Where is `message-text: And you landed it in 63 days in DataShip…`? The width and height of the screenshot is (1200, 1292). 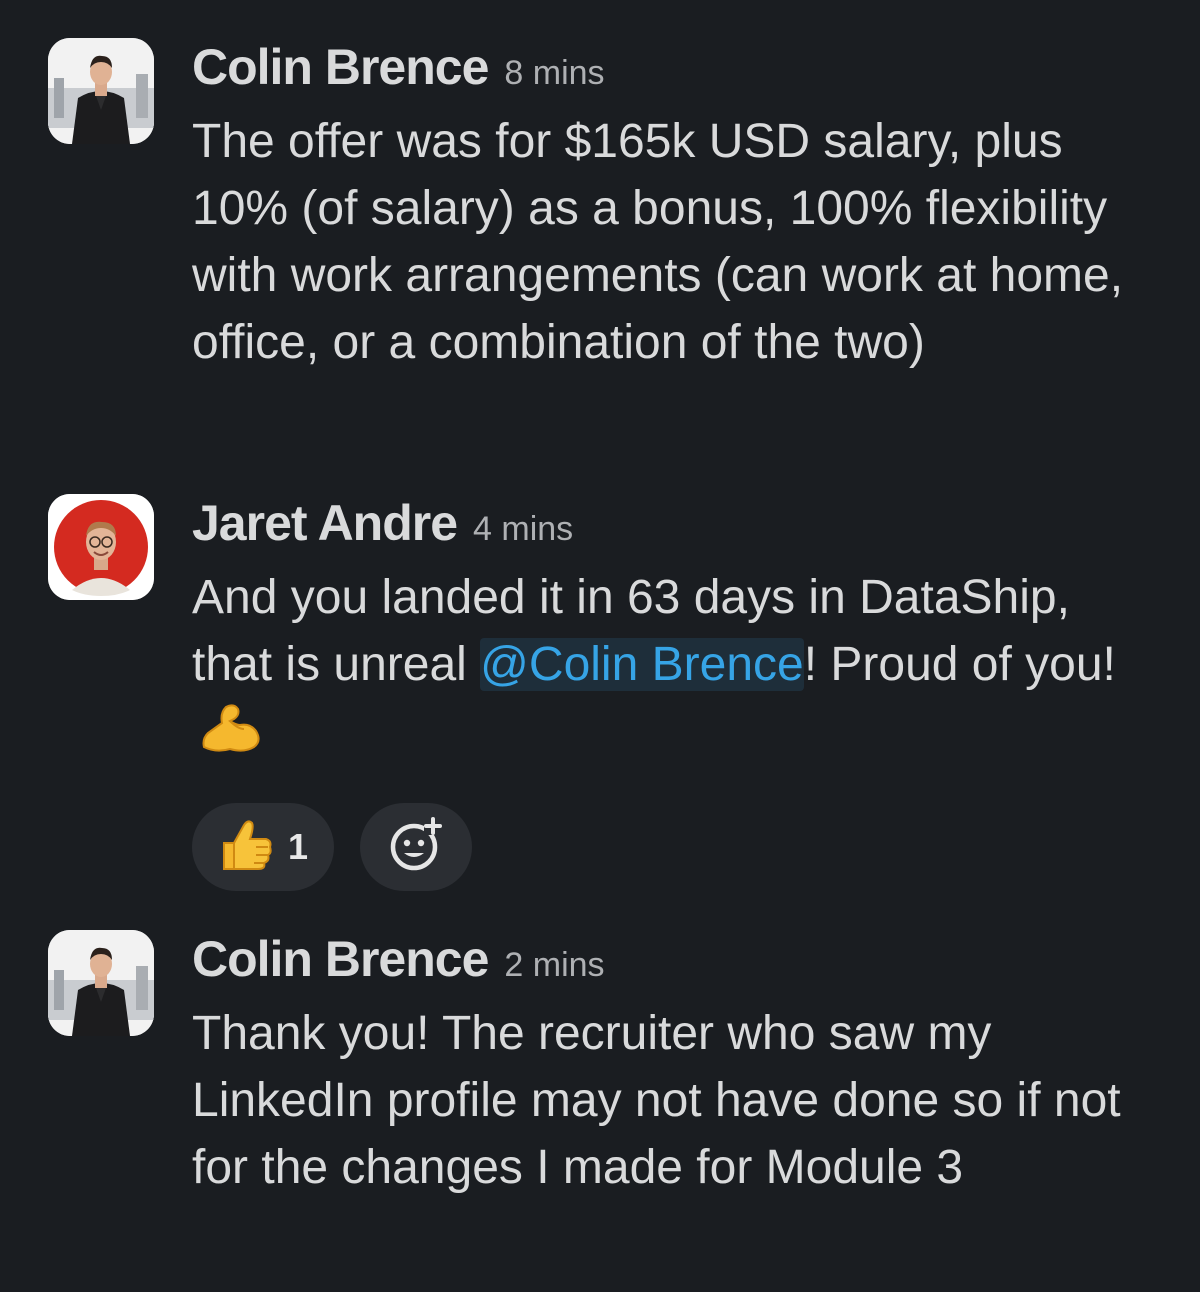
message-text: And you landed it in 63 days in DataShip… is located at coordinates (677, 667).